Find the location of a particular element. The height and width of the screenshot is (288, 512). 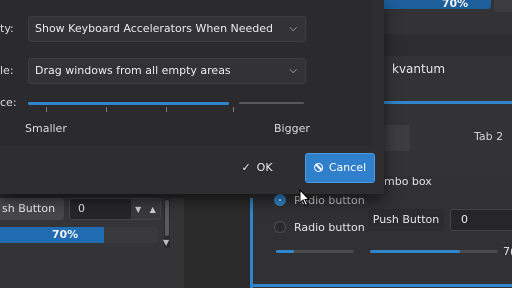

size-slider-track is located at coordinates (271, 103).